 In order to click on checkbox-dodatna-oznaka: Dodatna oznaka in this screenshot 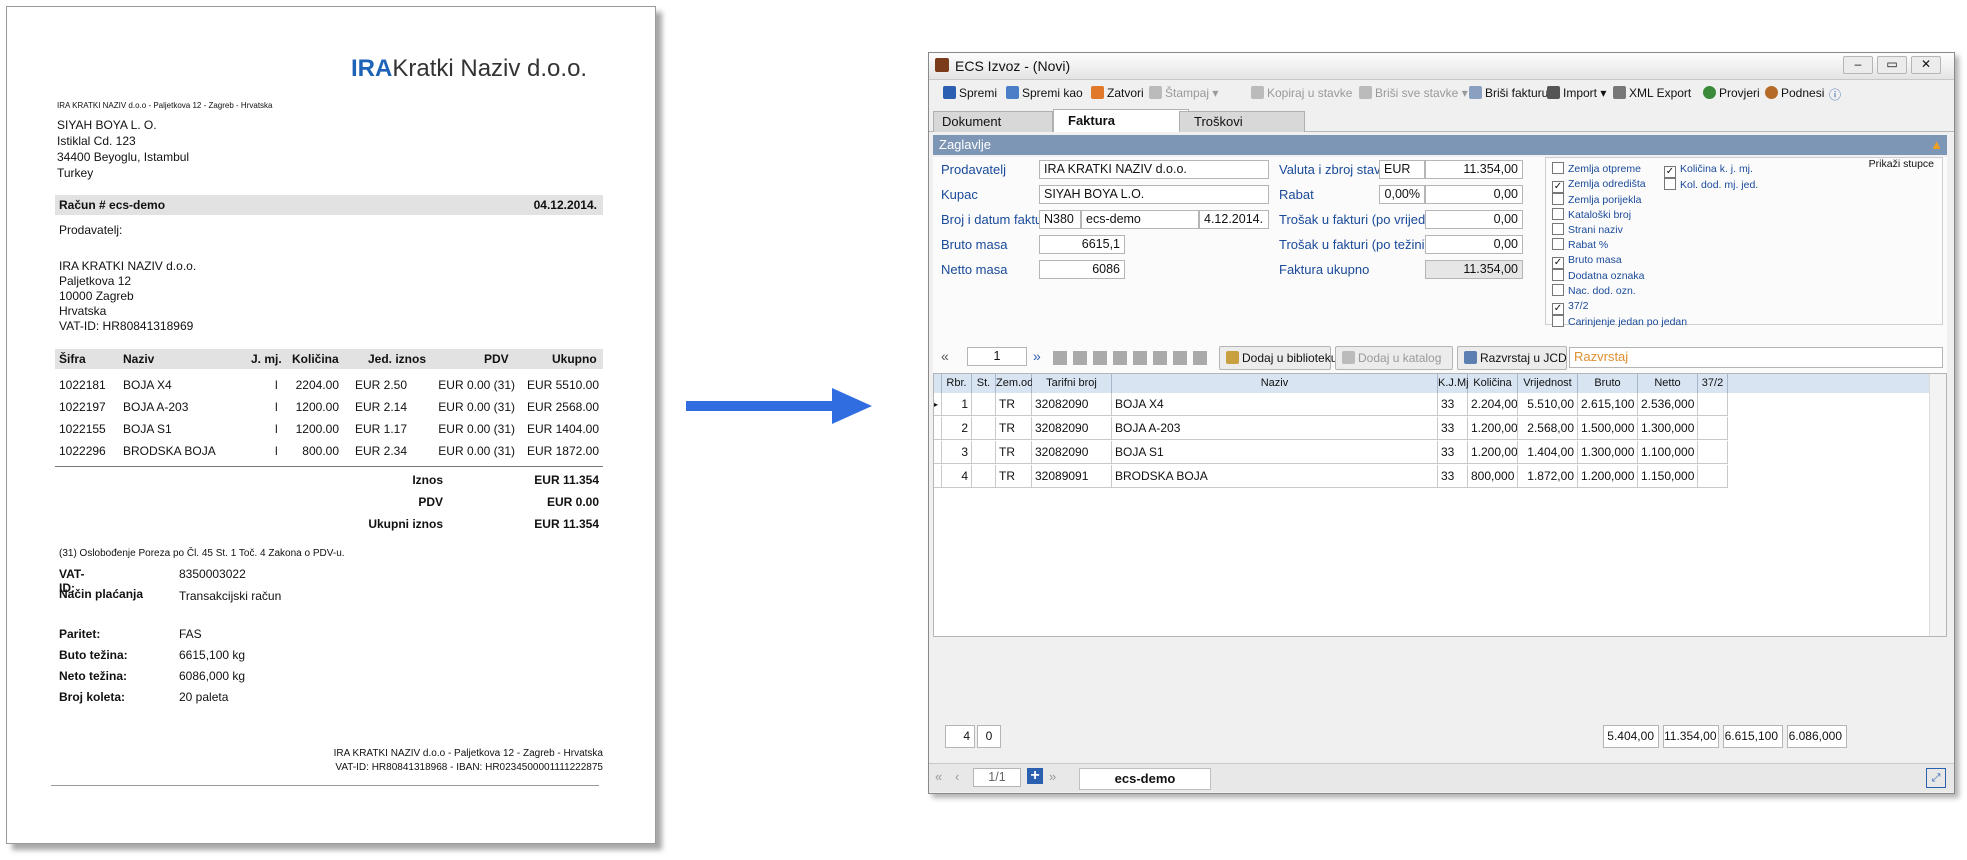, I will do `click(1619, 276)`.